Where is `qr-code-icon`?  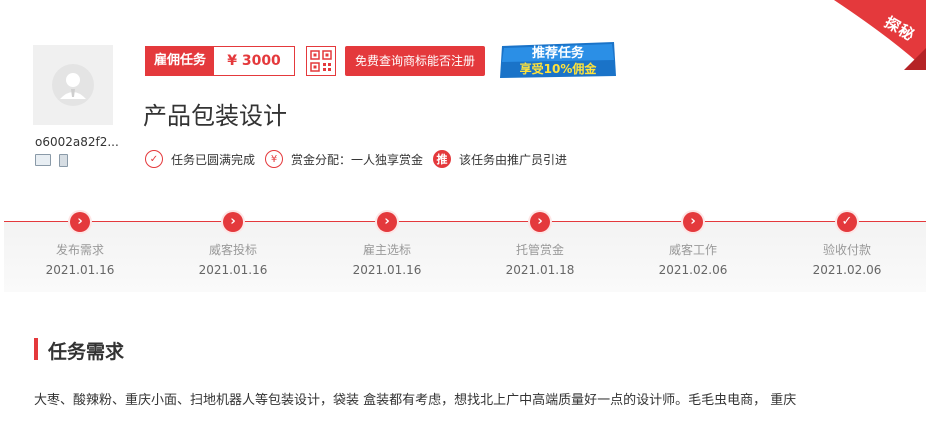 qr-code-icon is located at coordinates (321, 61).